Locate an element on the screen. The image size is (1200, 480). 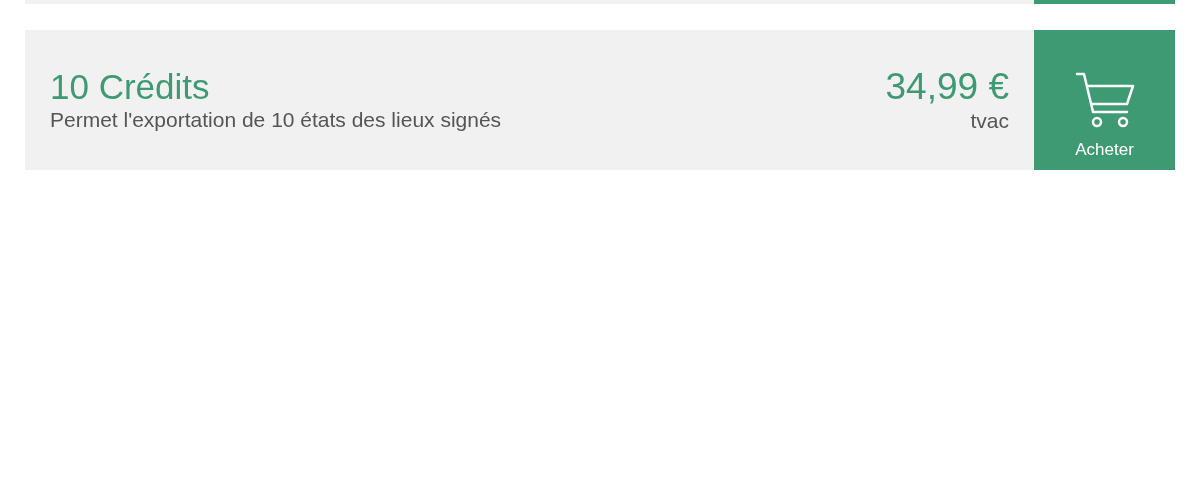
buy-button: Acheter is located at coordinates (1104, 100).